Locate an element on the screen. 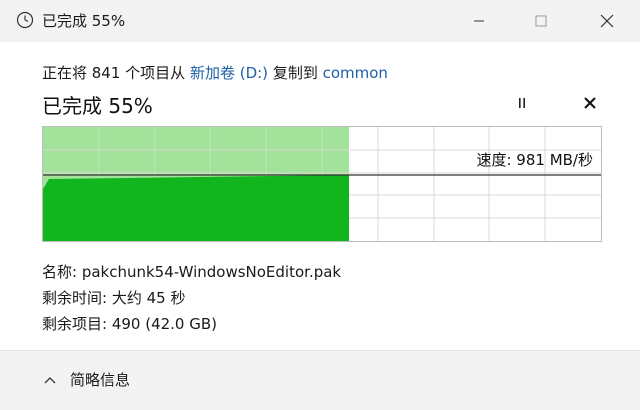 This screenshot has height=410, width=640. pause-icon is located at coordinates (522, 103).